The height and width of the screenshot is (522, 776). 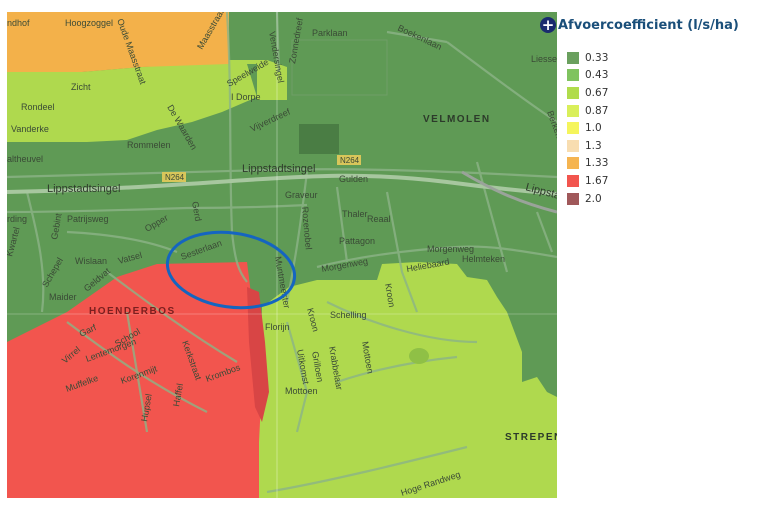 I want to click on legend-header: + Afvoercoefficient (l/s/ha), so click(x=655, y=25).